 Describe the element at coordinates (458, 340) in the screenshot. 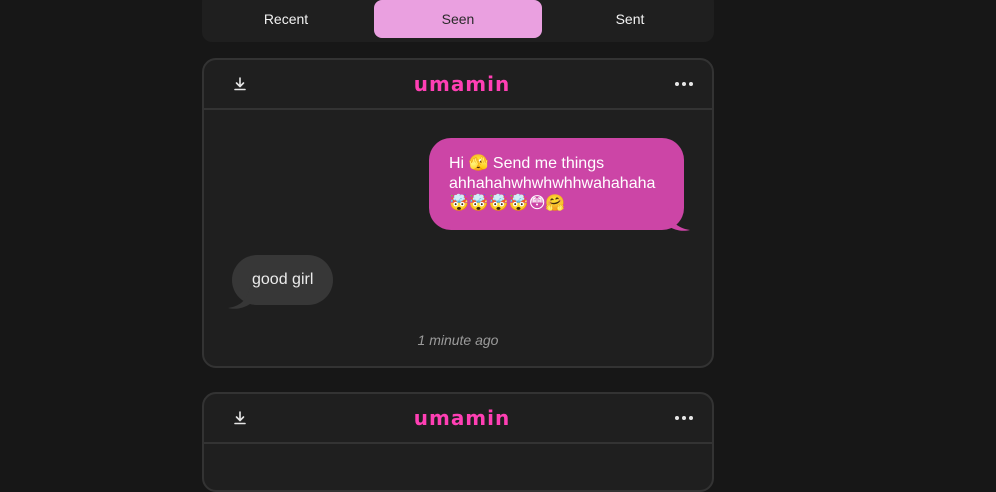

I see `timestamp: 1 minute ago` at that location.